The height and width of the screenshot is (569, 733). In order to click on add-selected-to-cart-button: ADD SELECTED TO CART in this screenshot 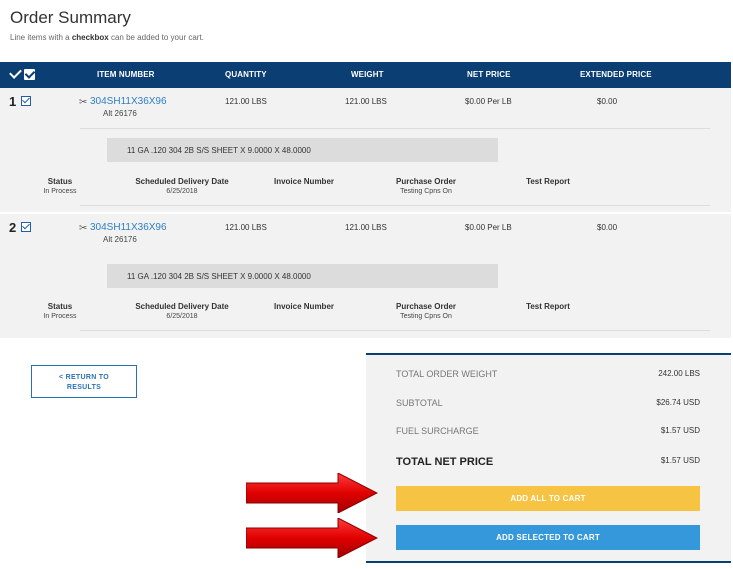, I will do `click(548, 537)`.